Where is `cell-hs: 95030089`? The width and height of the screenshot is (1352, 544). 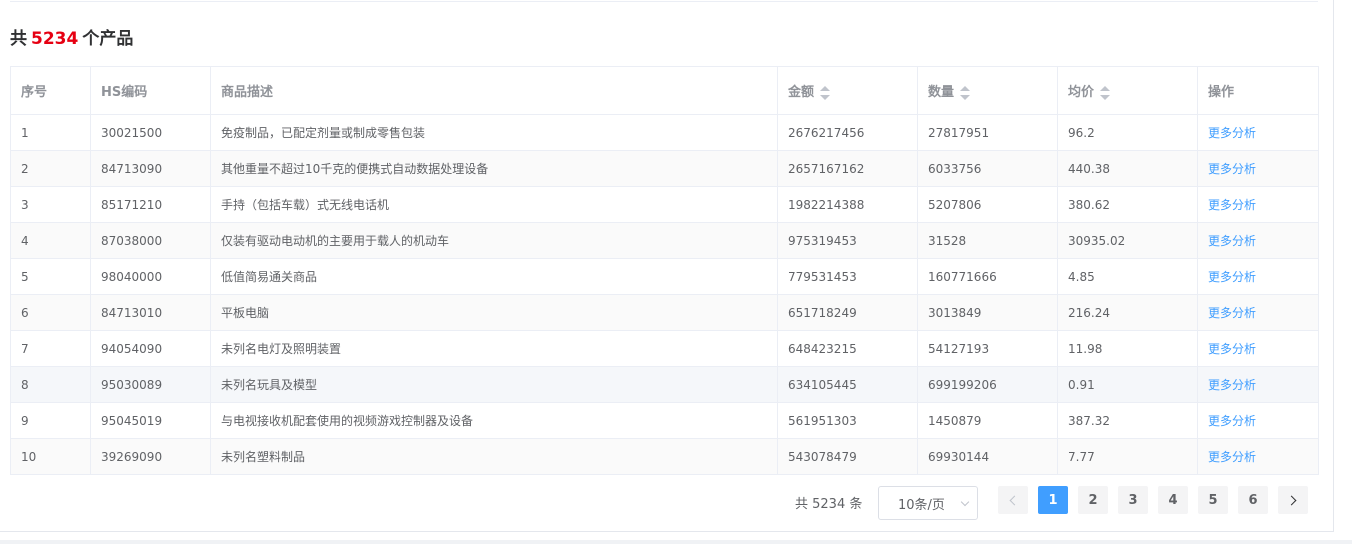
cell-hs: 95030089 is located at coordinates (150, 384).